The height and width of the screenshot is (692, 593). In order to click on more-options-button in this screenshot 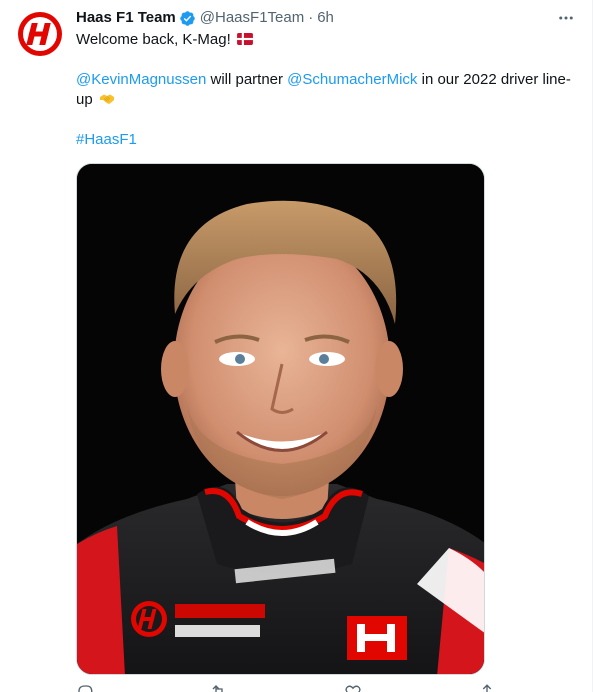, I will do `click(566, 18)`.